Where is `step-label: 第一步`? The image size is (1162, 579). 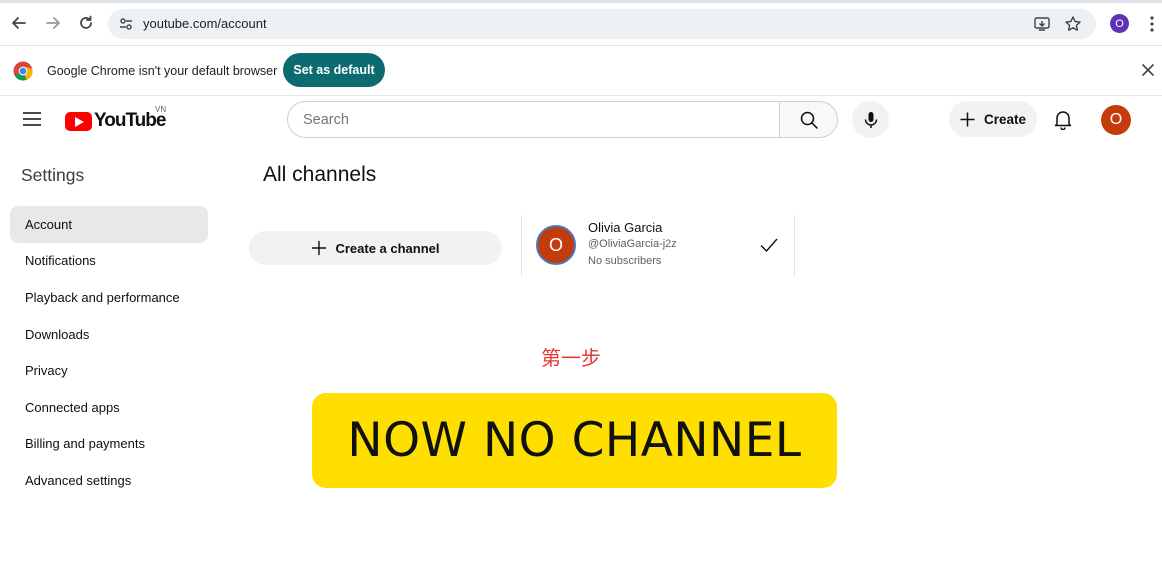 step-label: 第一步 is located at coordinates (571, 358).